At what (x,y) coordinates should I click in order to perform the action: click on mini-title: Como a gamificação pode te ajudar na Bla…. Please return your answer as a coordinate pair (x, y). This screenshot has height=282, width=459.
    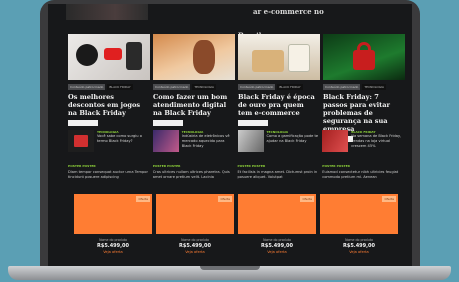
    Looking at the image, I should click on (293, 139).